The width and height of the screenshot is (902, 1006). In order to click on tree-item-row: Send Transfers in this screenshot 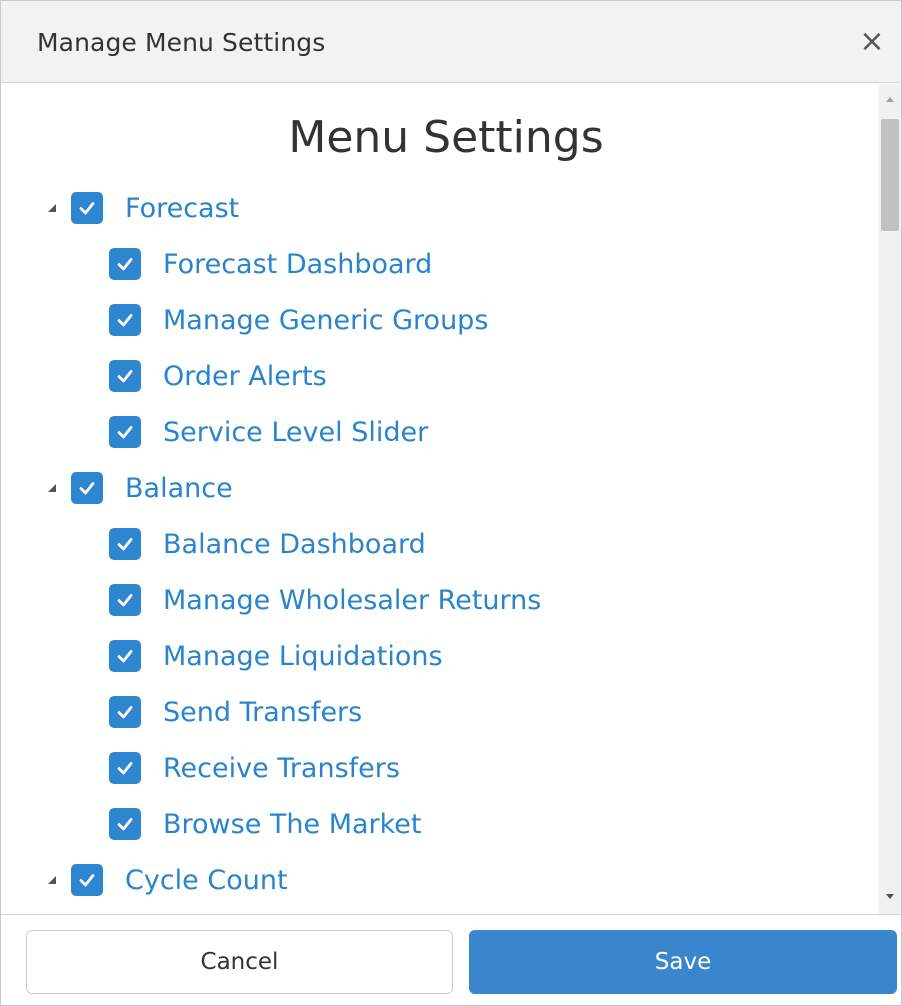, I will do `click(235, 712)`.